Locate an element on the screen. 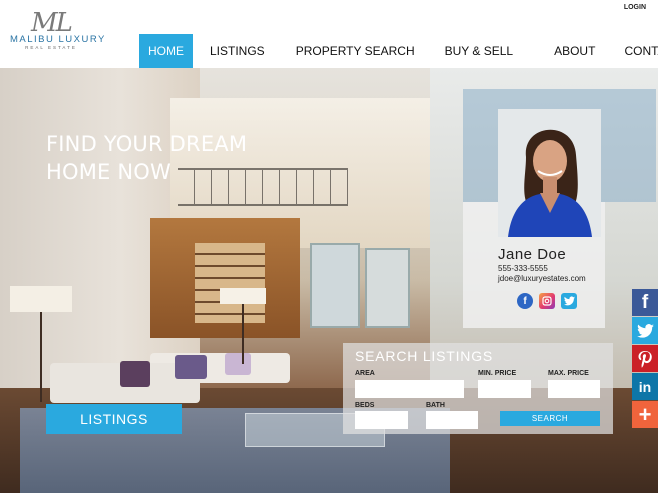  bath-label: BATH is located at coordinates (435, 405).